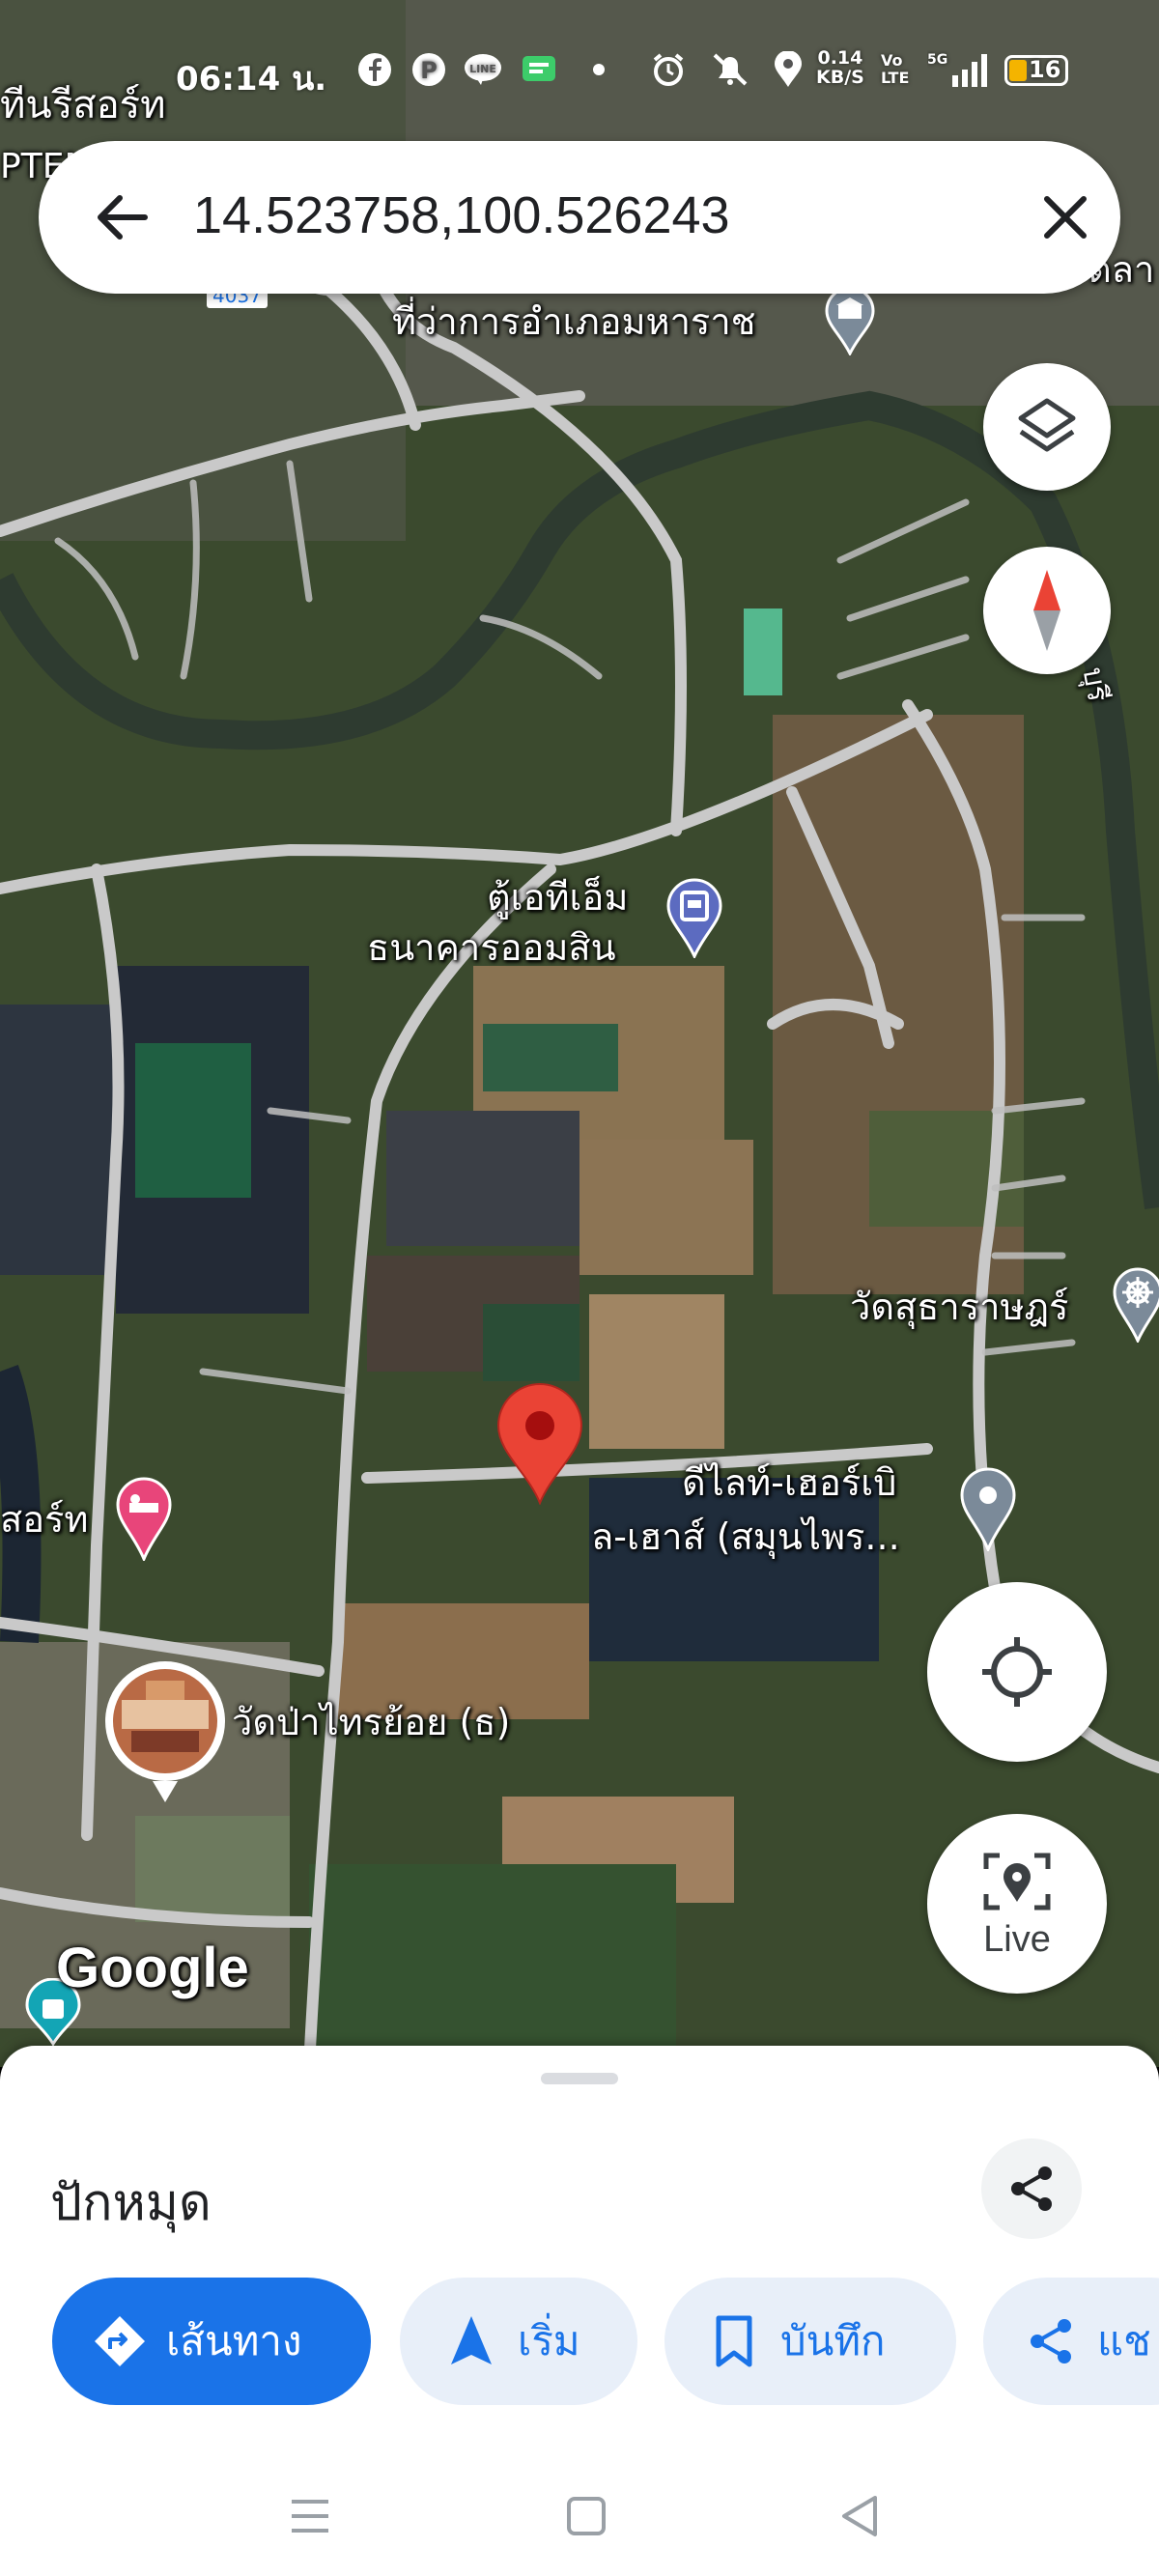 The image size is (1159, 2576). I want to click on facebook-icon, so click(375, 69).